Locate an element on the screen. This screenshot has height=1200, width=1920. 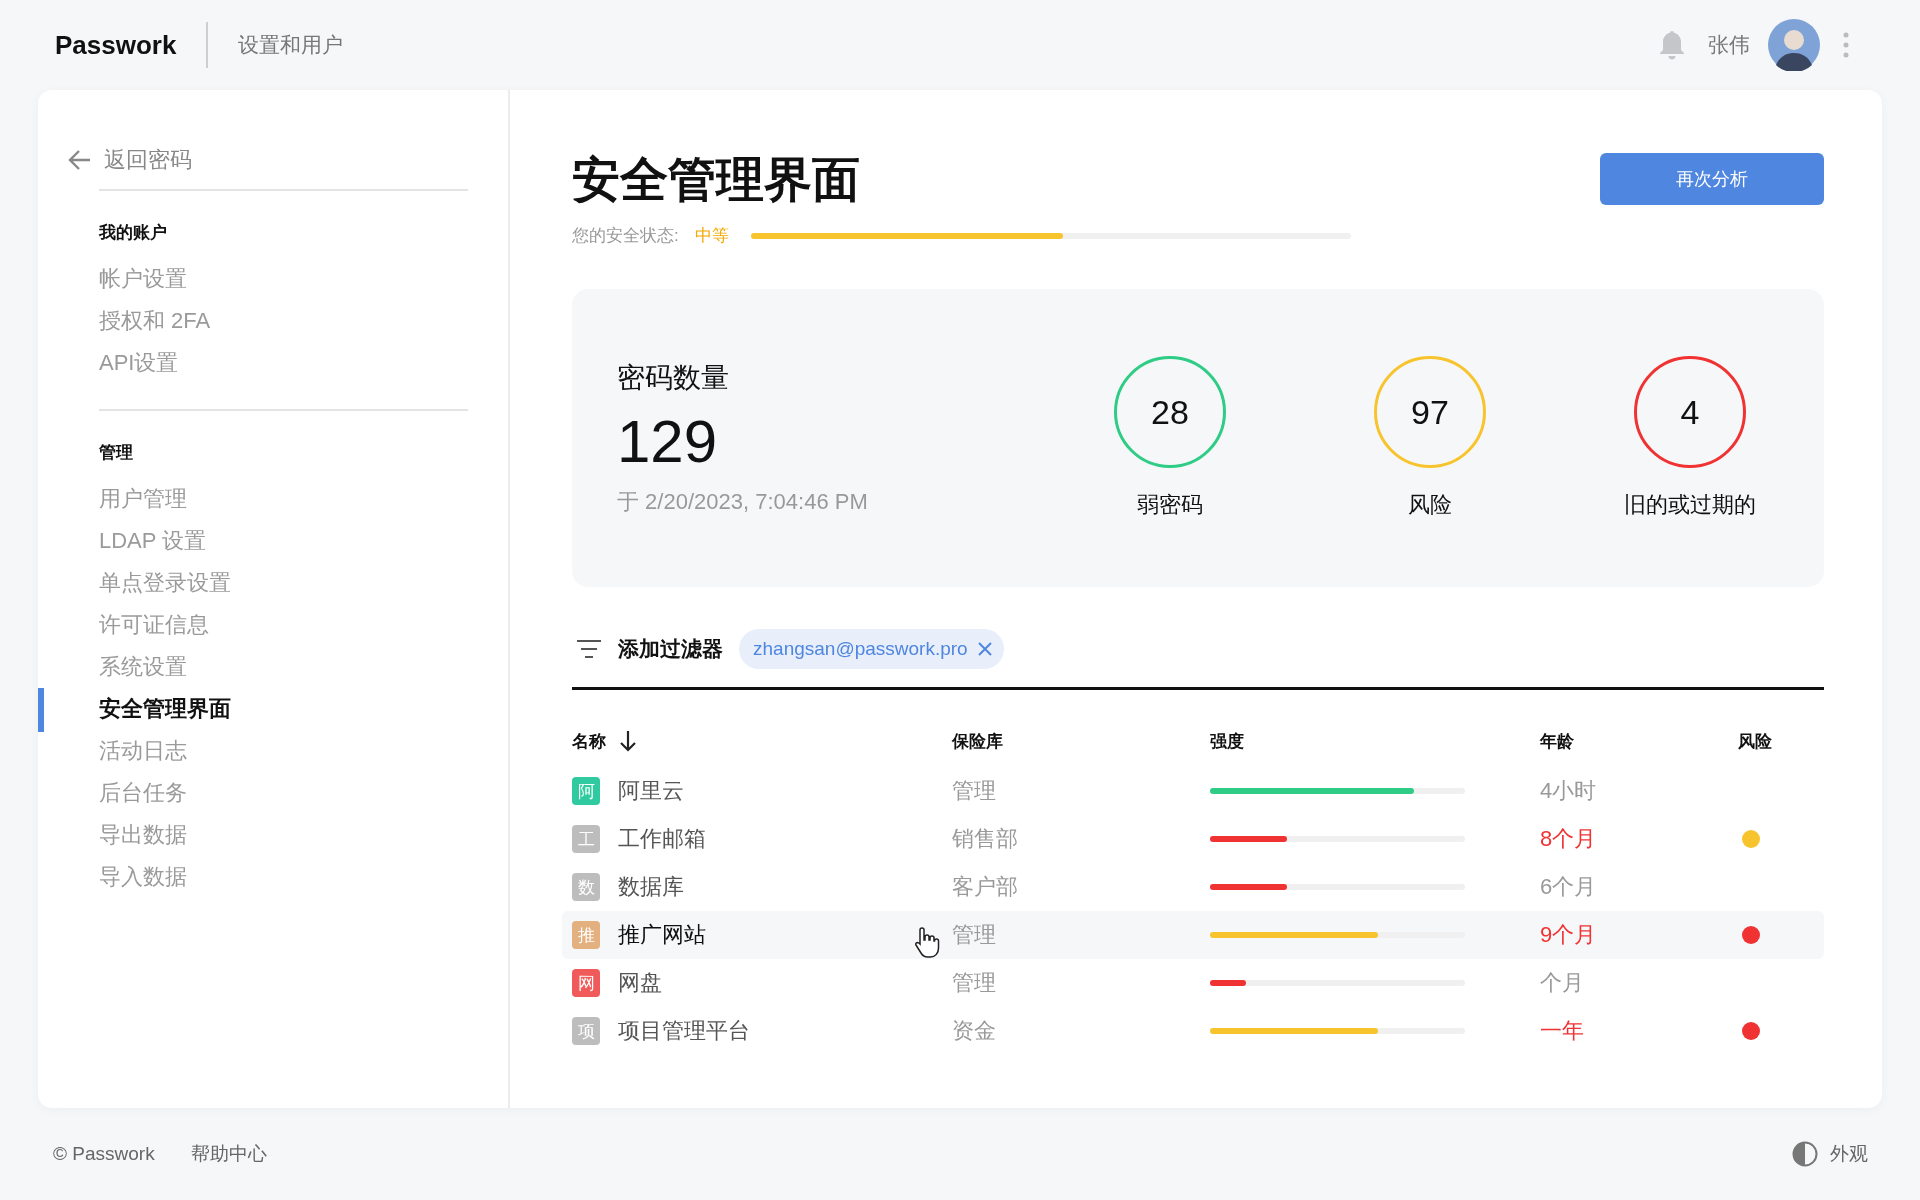
back-arrow-icon is located at coordinates (80, 160).